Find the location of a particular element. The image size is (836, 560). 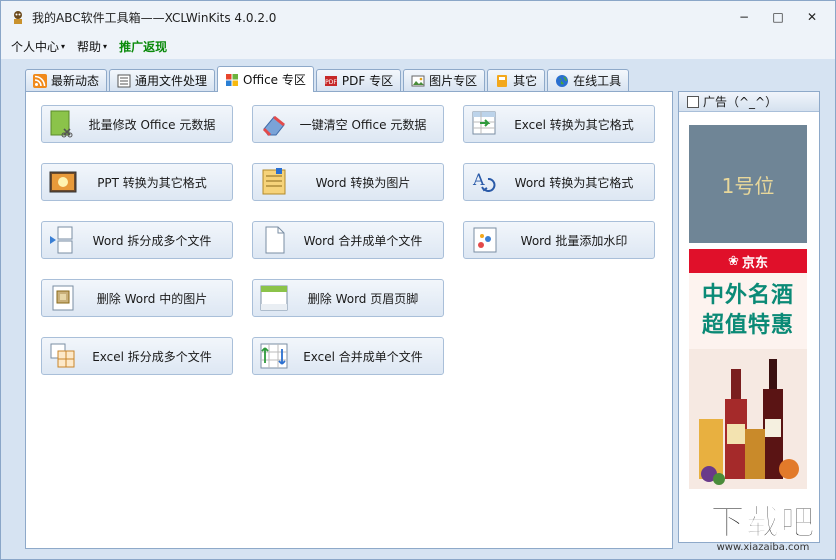

button-label: Excel 拆分成多个文件 is located at coordinates (152, 356).